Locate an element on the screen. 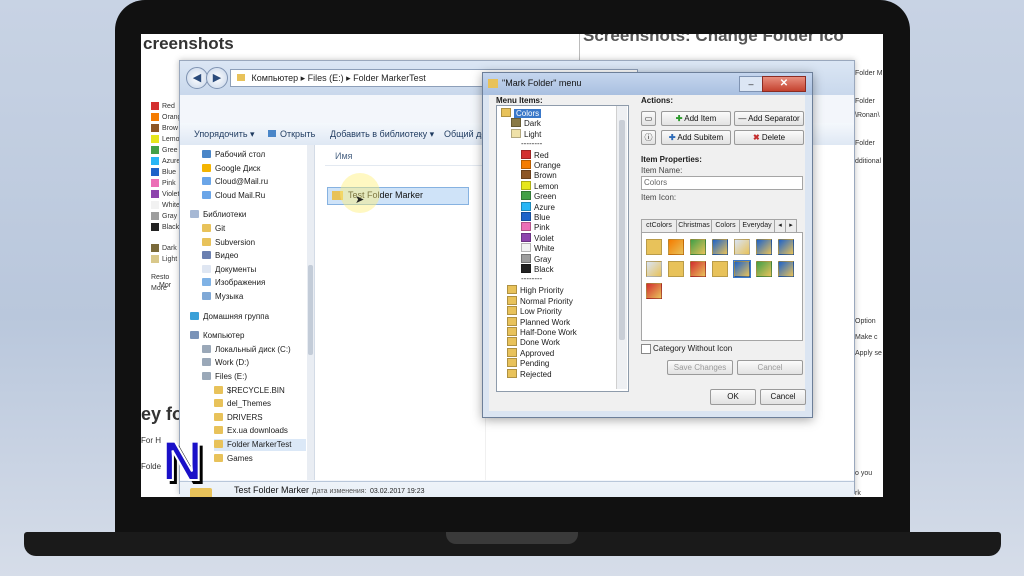 This screenshot has height=576, width=1024. tree-node: Approved is located at coordinates (530, 352).